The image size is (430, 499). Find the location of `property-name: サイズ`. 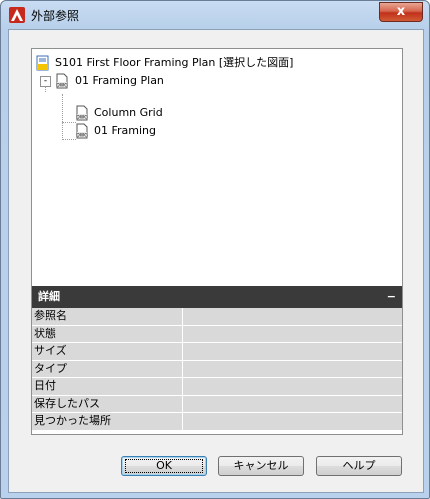

property-name: サイズ is located at coordinates (107, 351).